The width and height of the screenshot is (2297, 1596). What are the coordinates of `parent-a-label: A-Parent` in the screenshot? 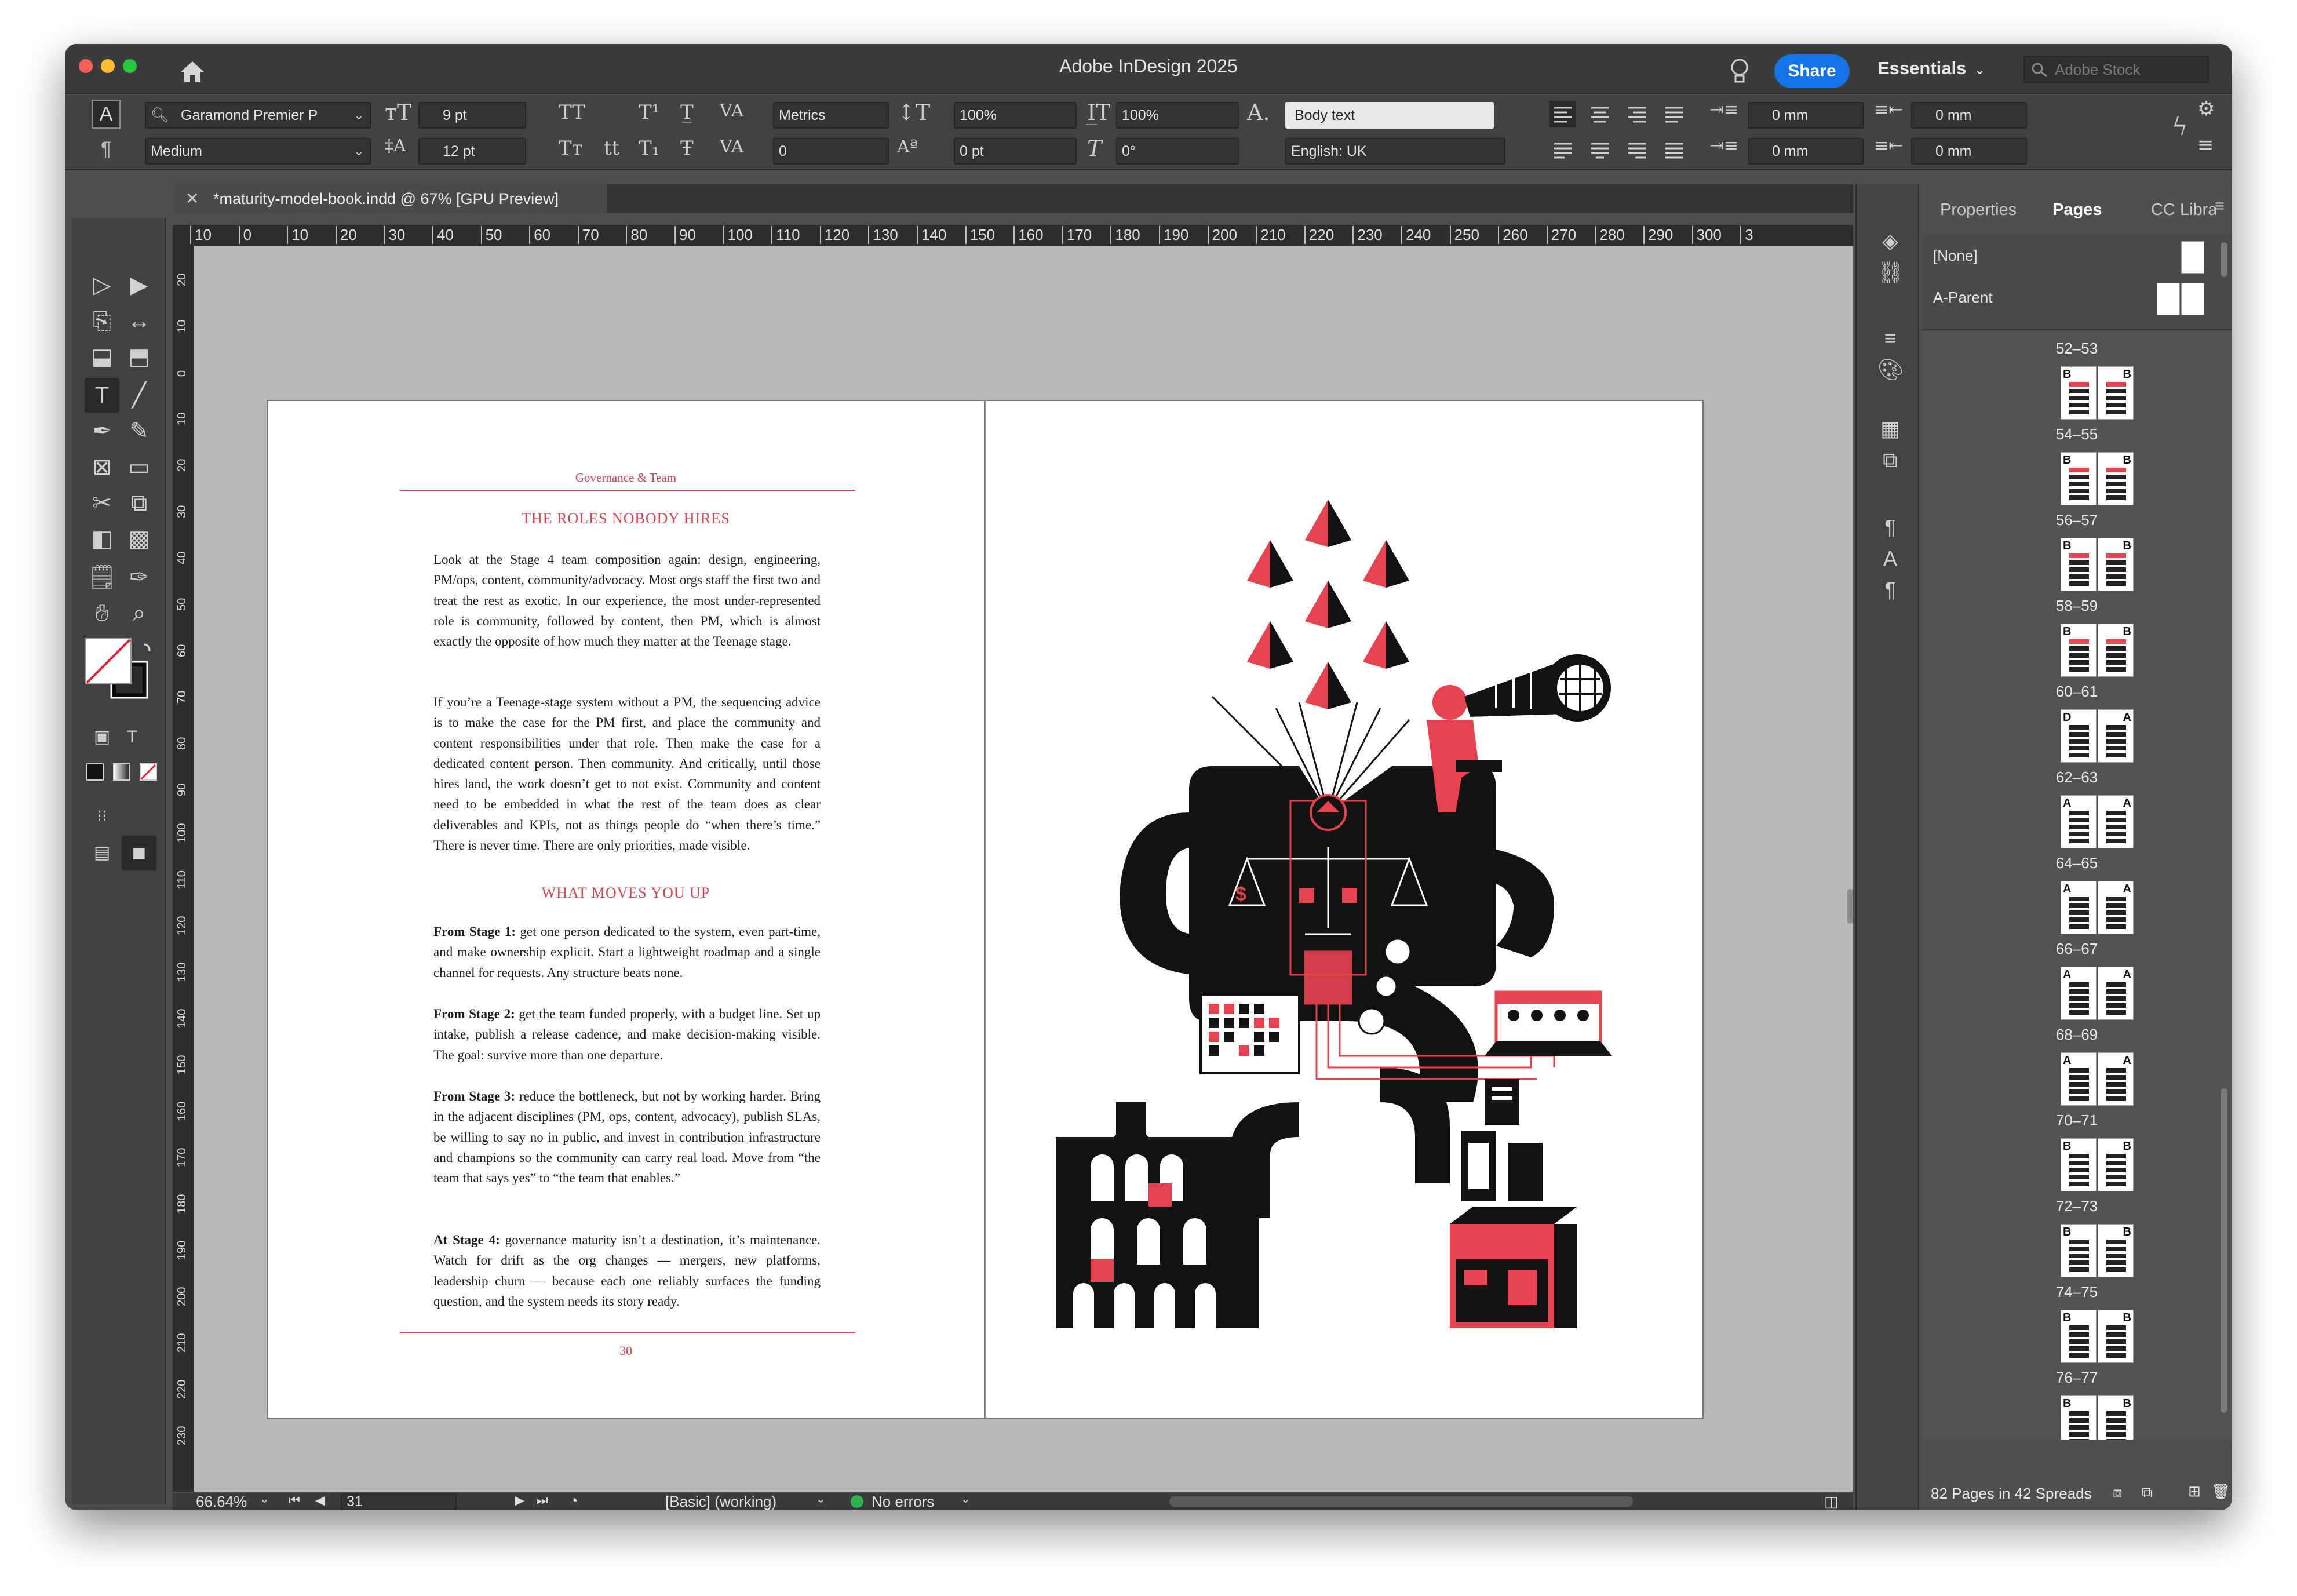 It's located at (1963, 298).